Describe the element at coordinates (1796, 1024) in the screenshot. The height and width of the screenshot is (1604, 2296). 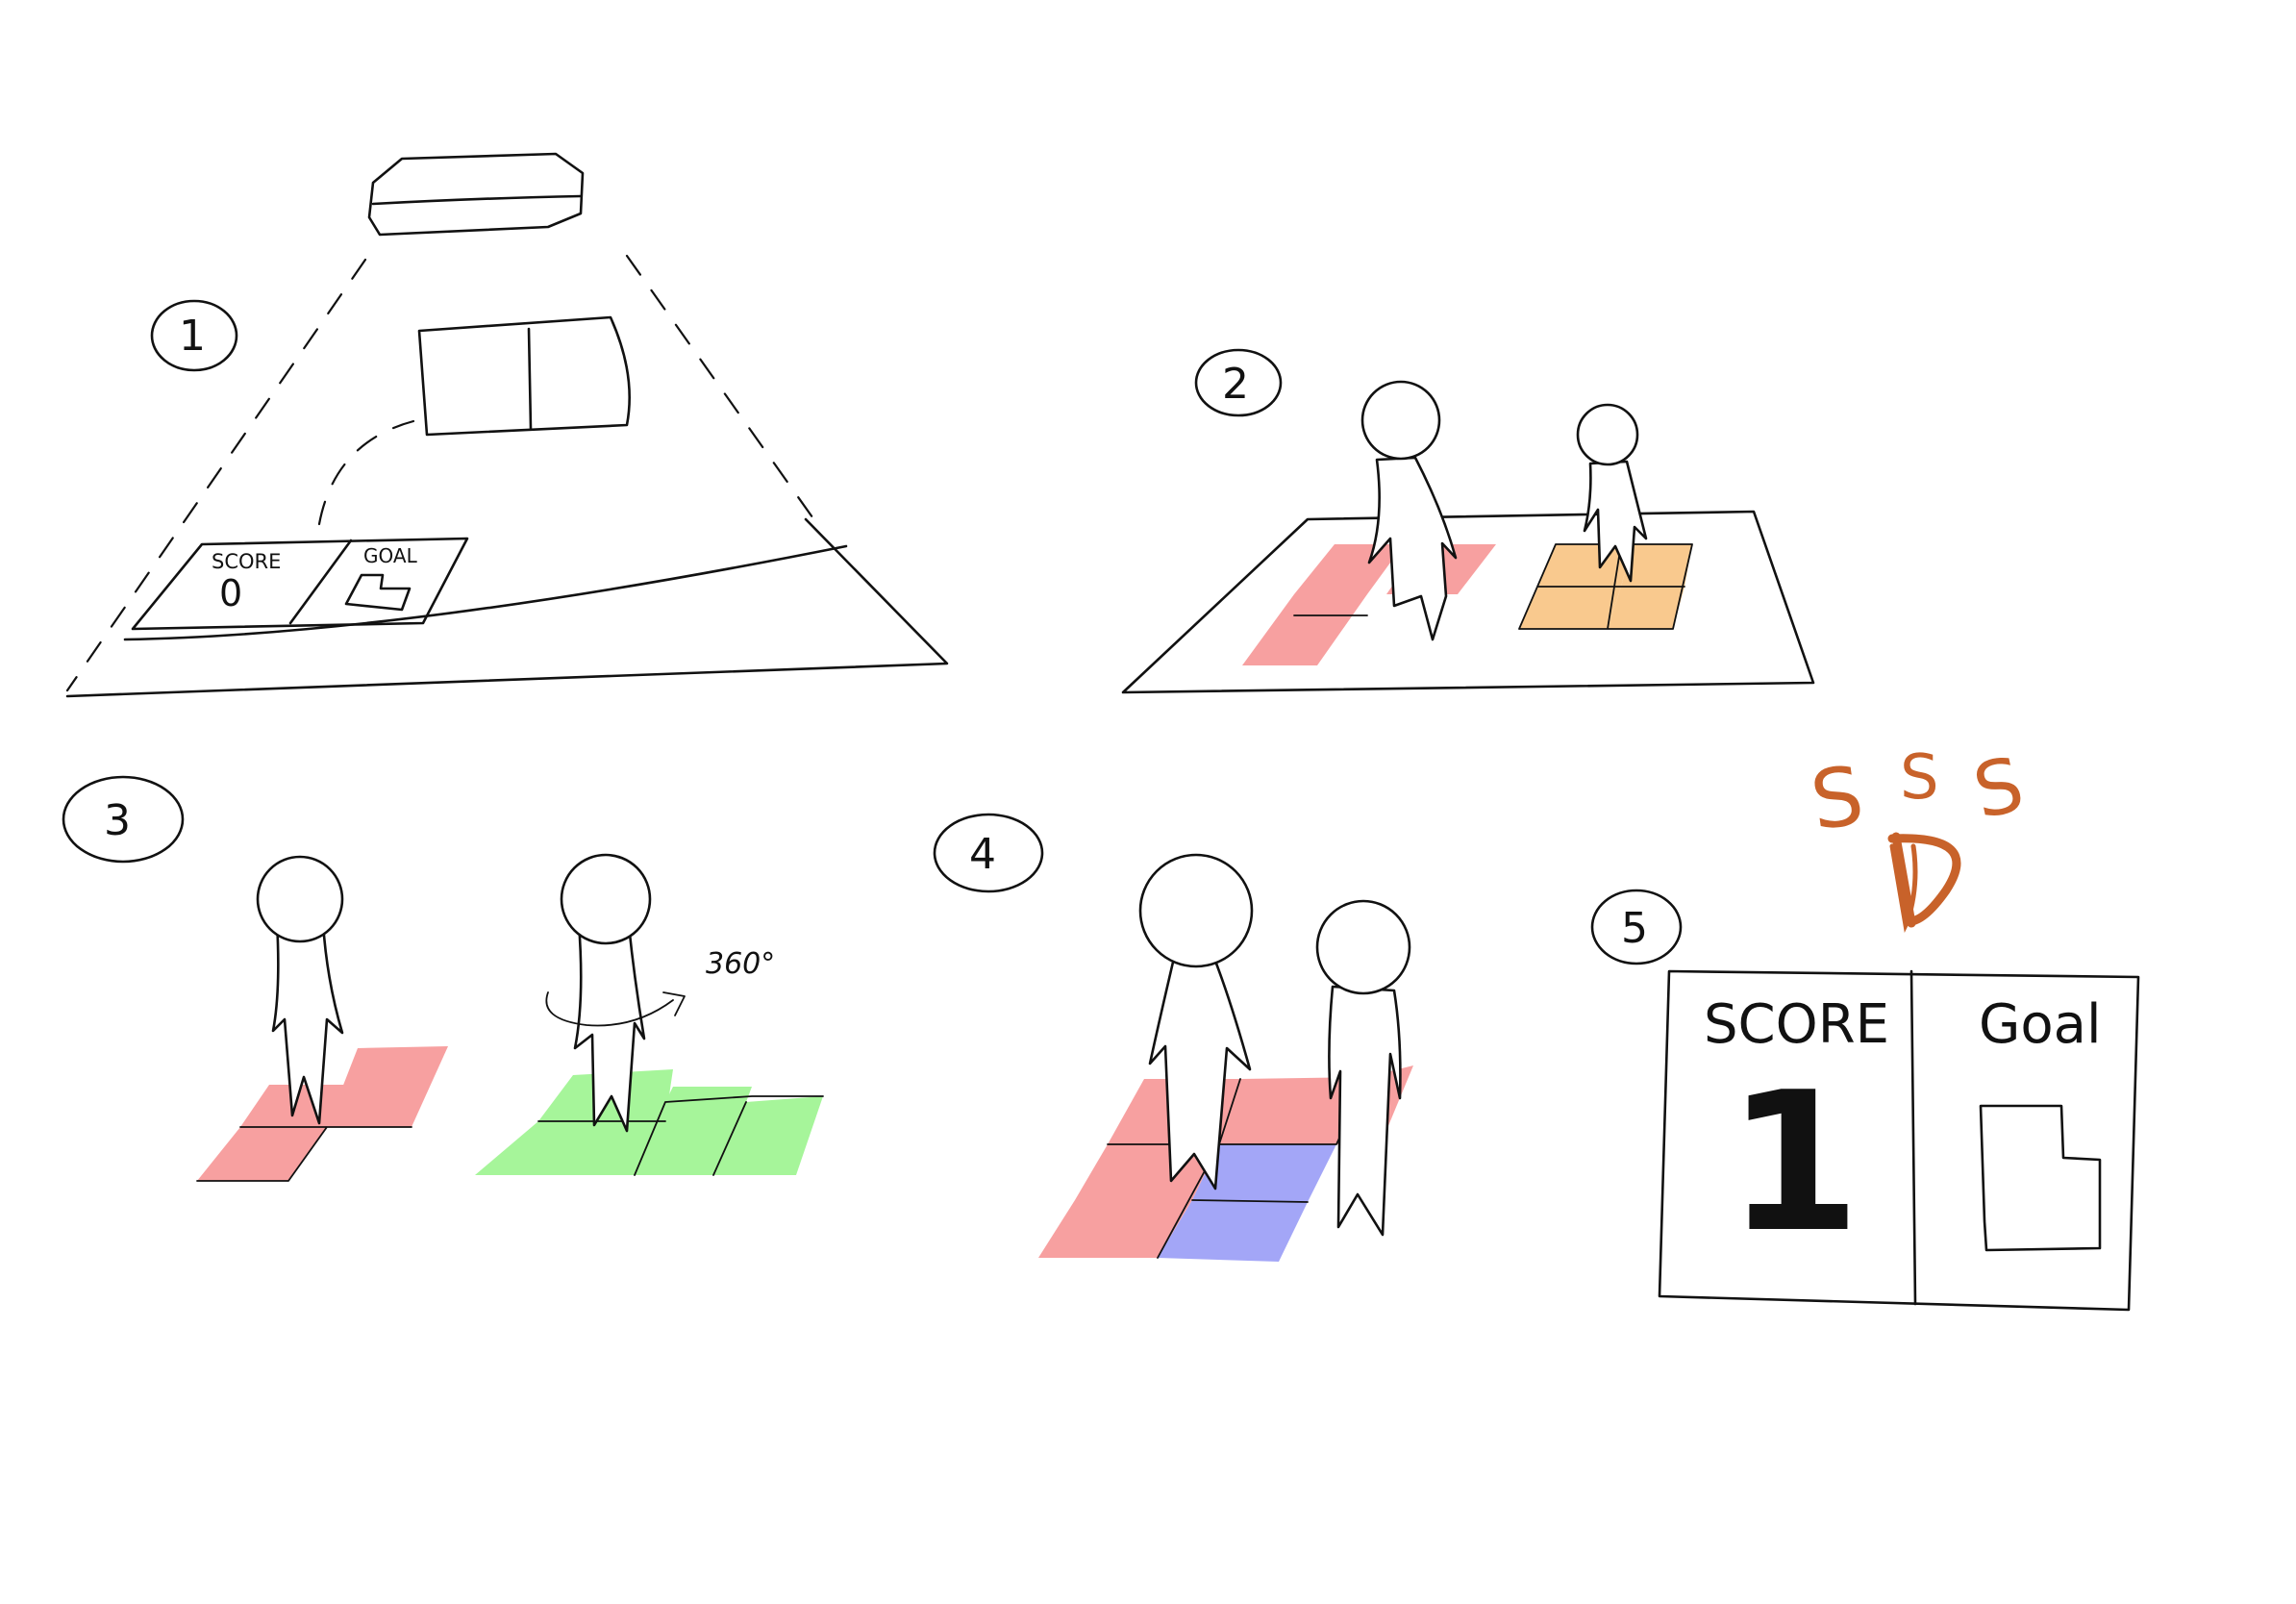
I see `score-label-large: SCORE` at that location.